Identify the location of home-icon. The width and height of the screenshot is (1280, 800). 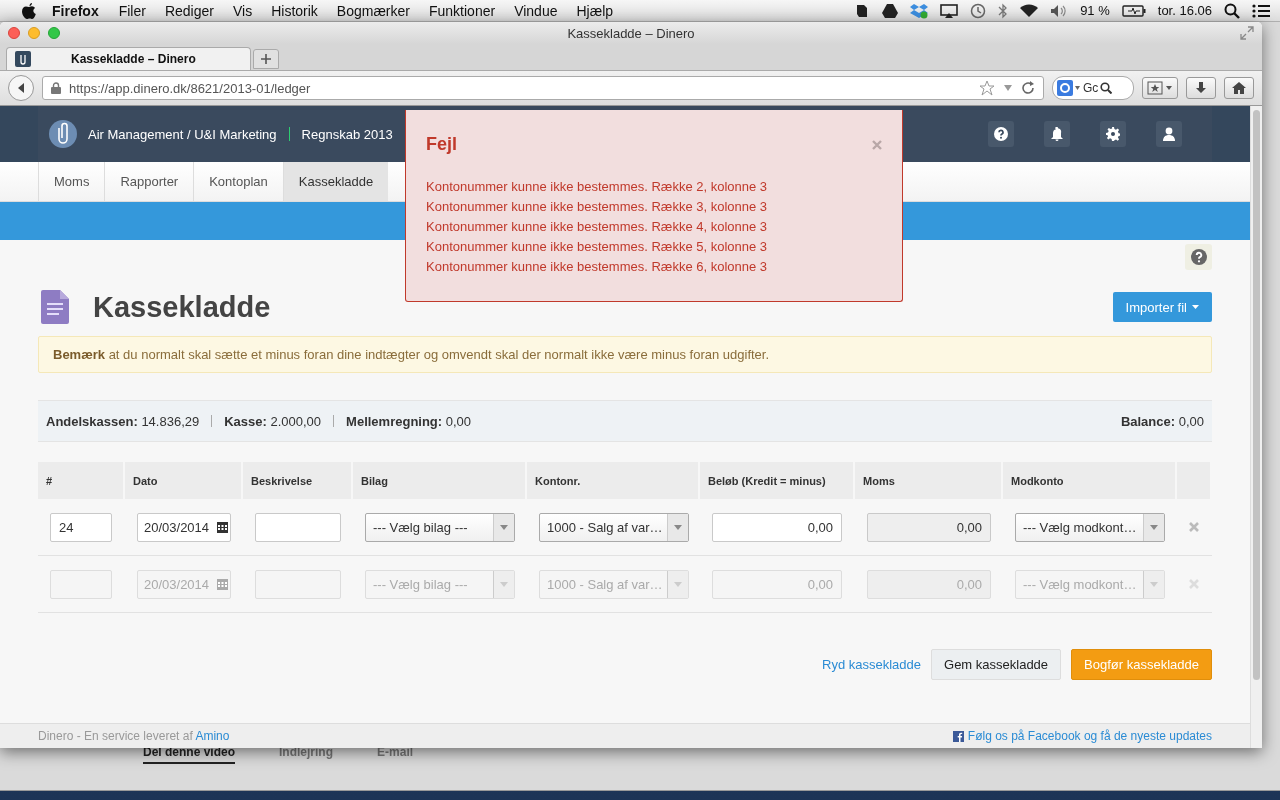
(1239, 88).